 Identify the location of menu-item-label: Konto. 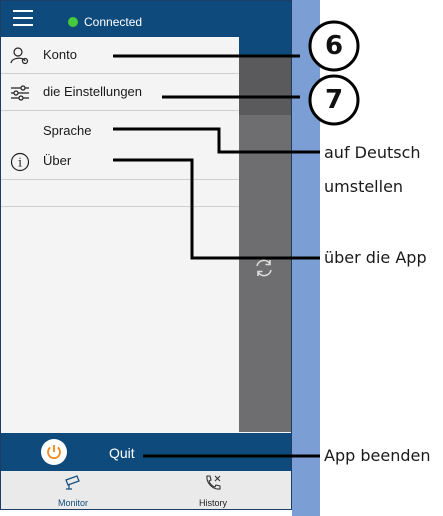
(60, 54).